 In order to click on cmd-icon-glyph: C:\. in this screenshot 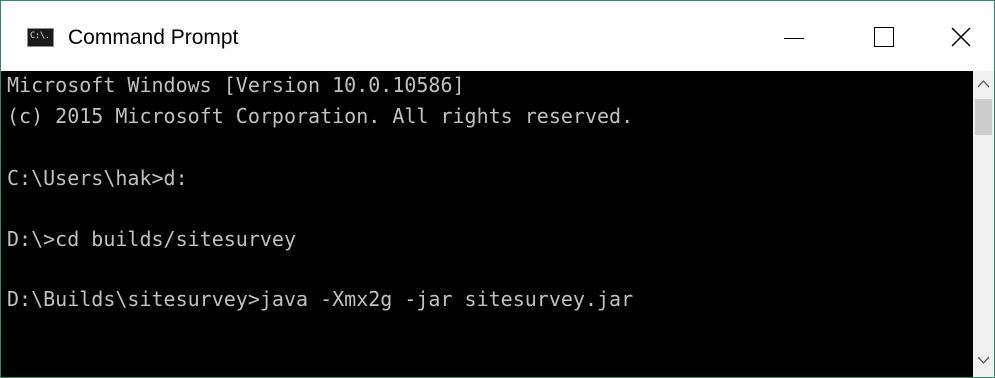, I will do `click(40, 36)`.